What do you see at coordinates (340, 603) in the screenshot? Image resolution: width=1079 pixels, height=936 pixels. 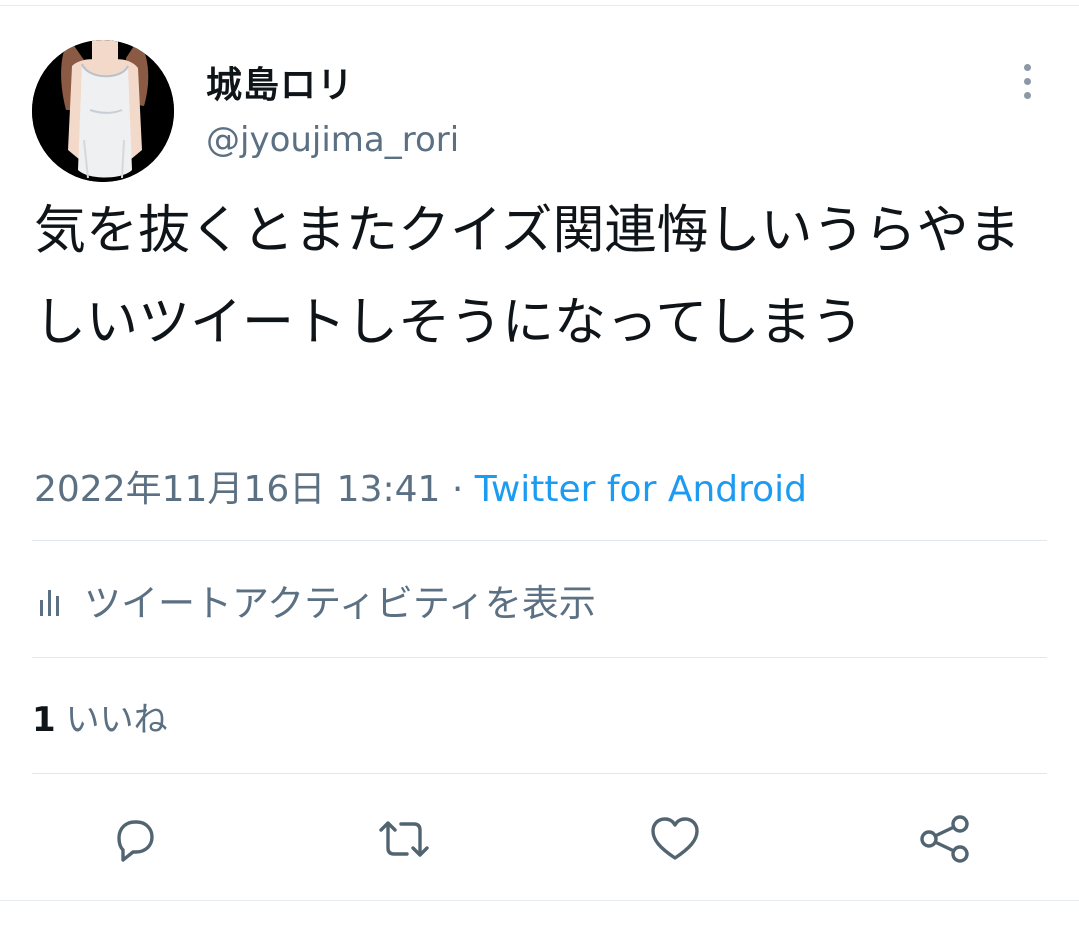 I see `tweet-activity-label: ツイートアクティビティを表示` at bounding box center [340, 603].